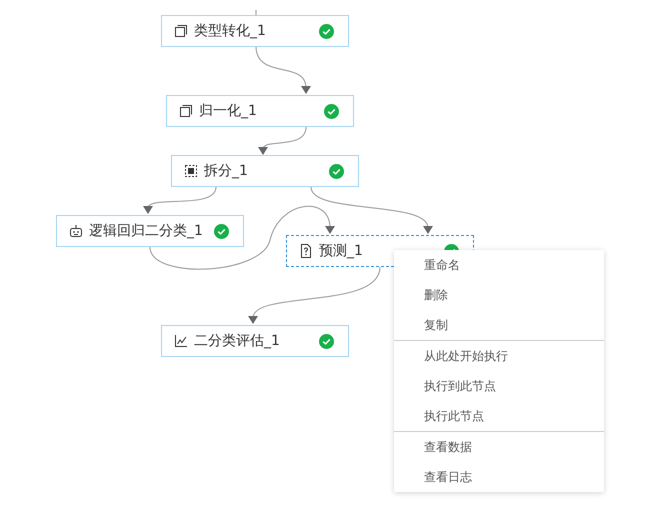  Describe the element at coordinates (230, 31) in the screenshot. I see `node-label: 类型转化_1` at that location.